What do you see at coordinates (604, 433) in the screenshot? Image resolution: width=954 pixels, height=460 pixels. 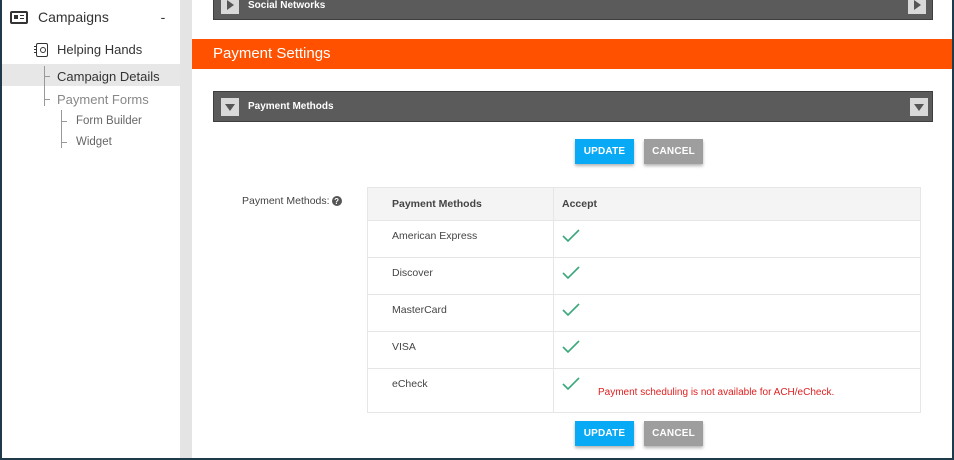 I see `update-button-bottom: UPDATE` at bounding box center [604, 433].